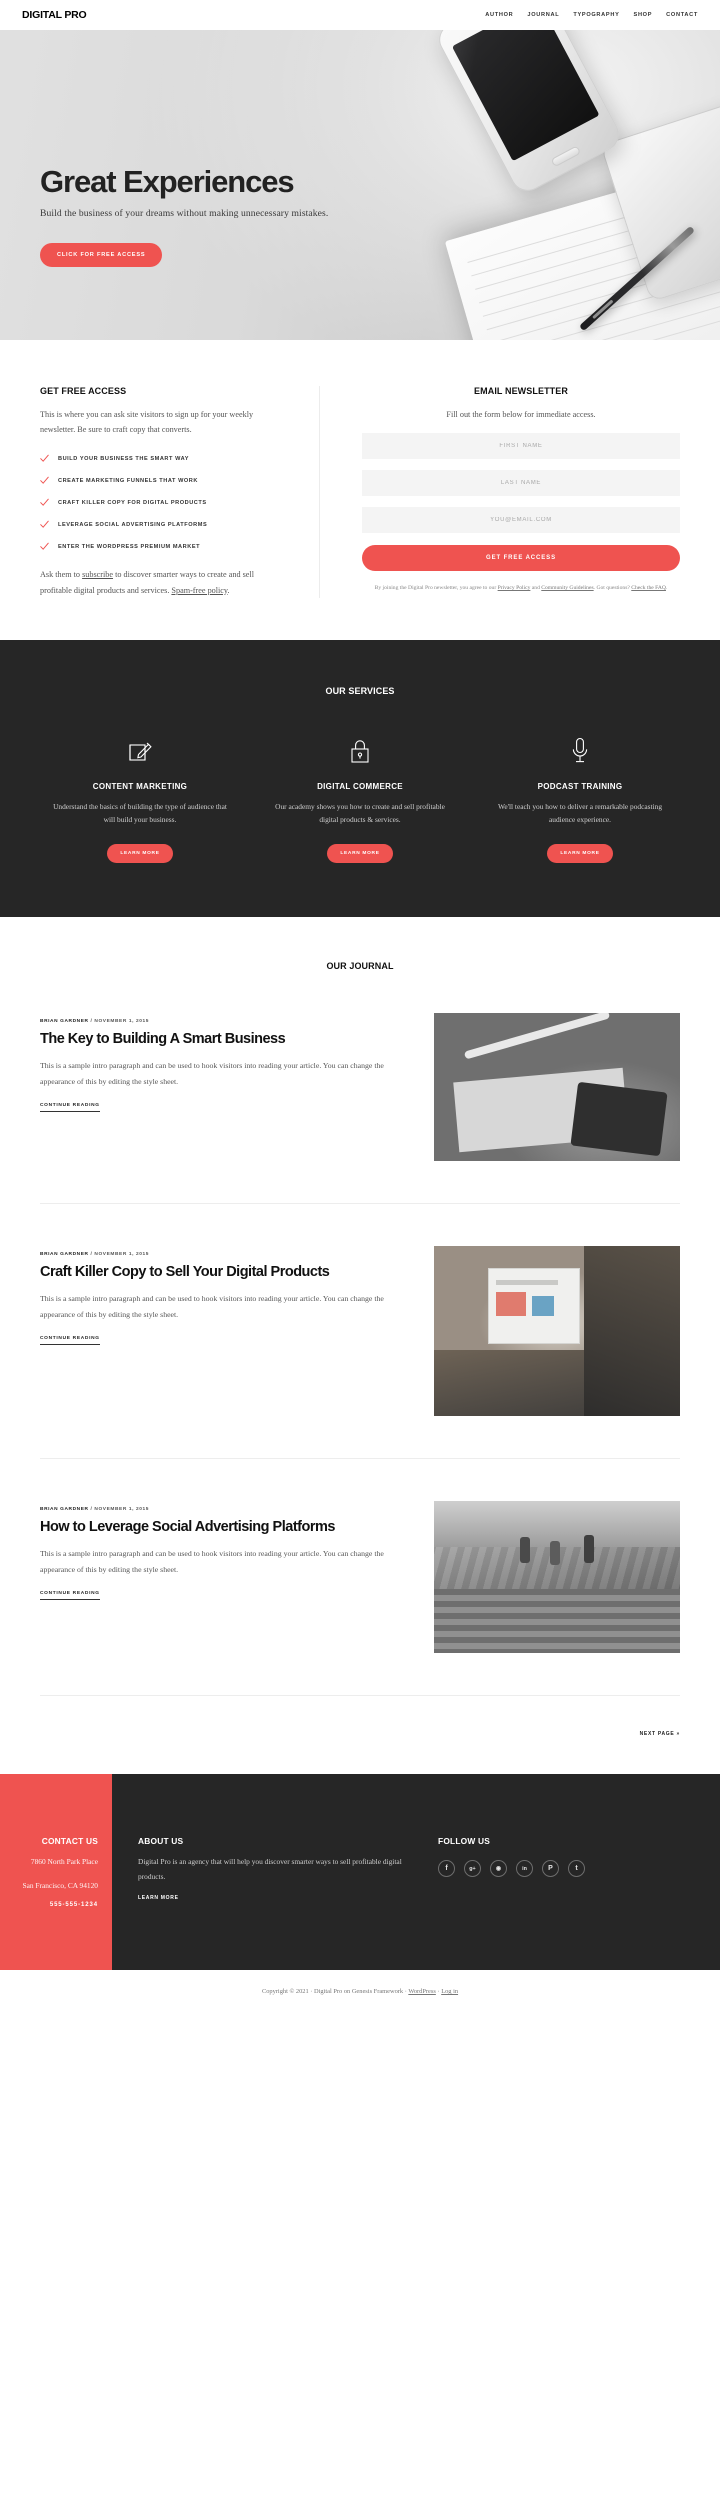  What do you see at coordinates (498, 1869) in the screenshot?
I see `instagram-icon: ◉` at bounding box center [498, 1869].